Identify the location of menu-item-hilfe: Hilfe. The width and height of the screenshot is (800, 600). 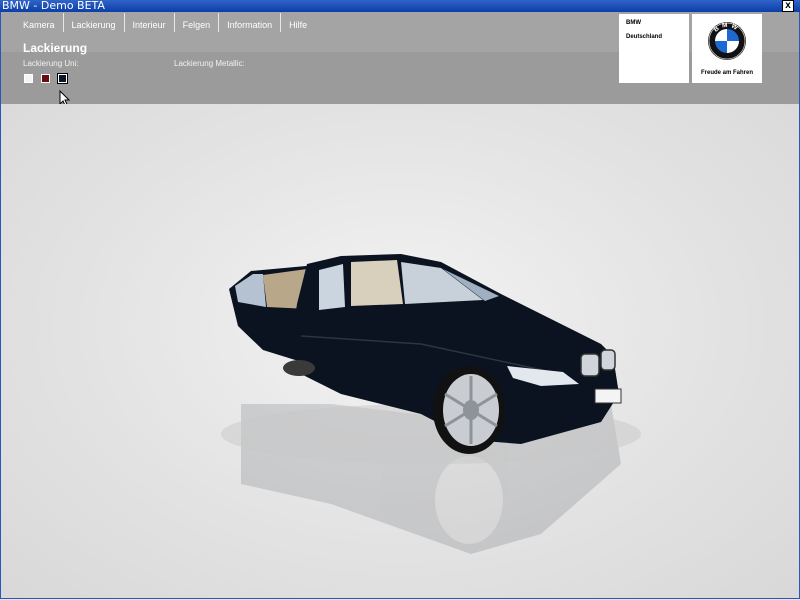
(298, 22).